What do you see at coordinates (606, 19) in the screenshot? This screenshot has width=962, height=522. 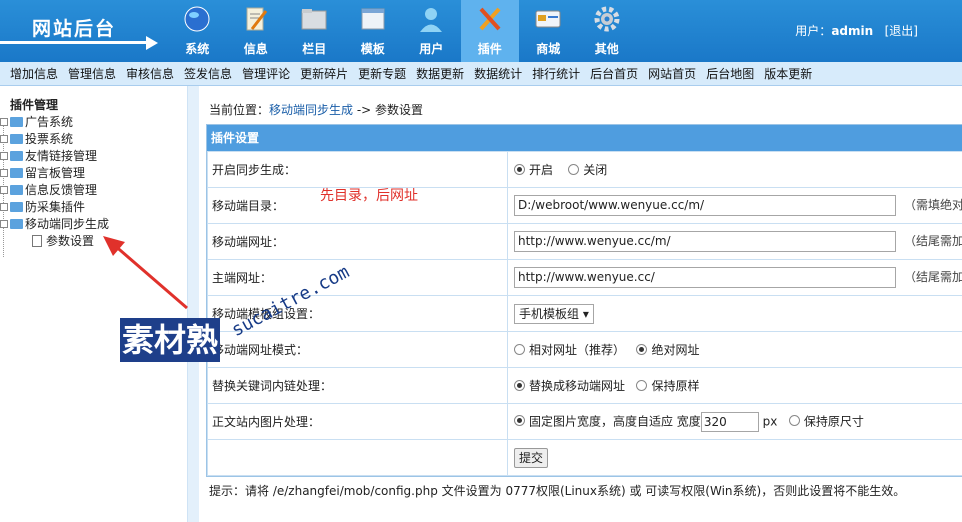 I see `gear-icon` at bounding box center [606, 19].